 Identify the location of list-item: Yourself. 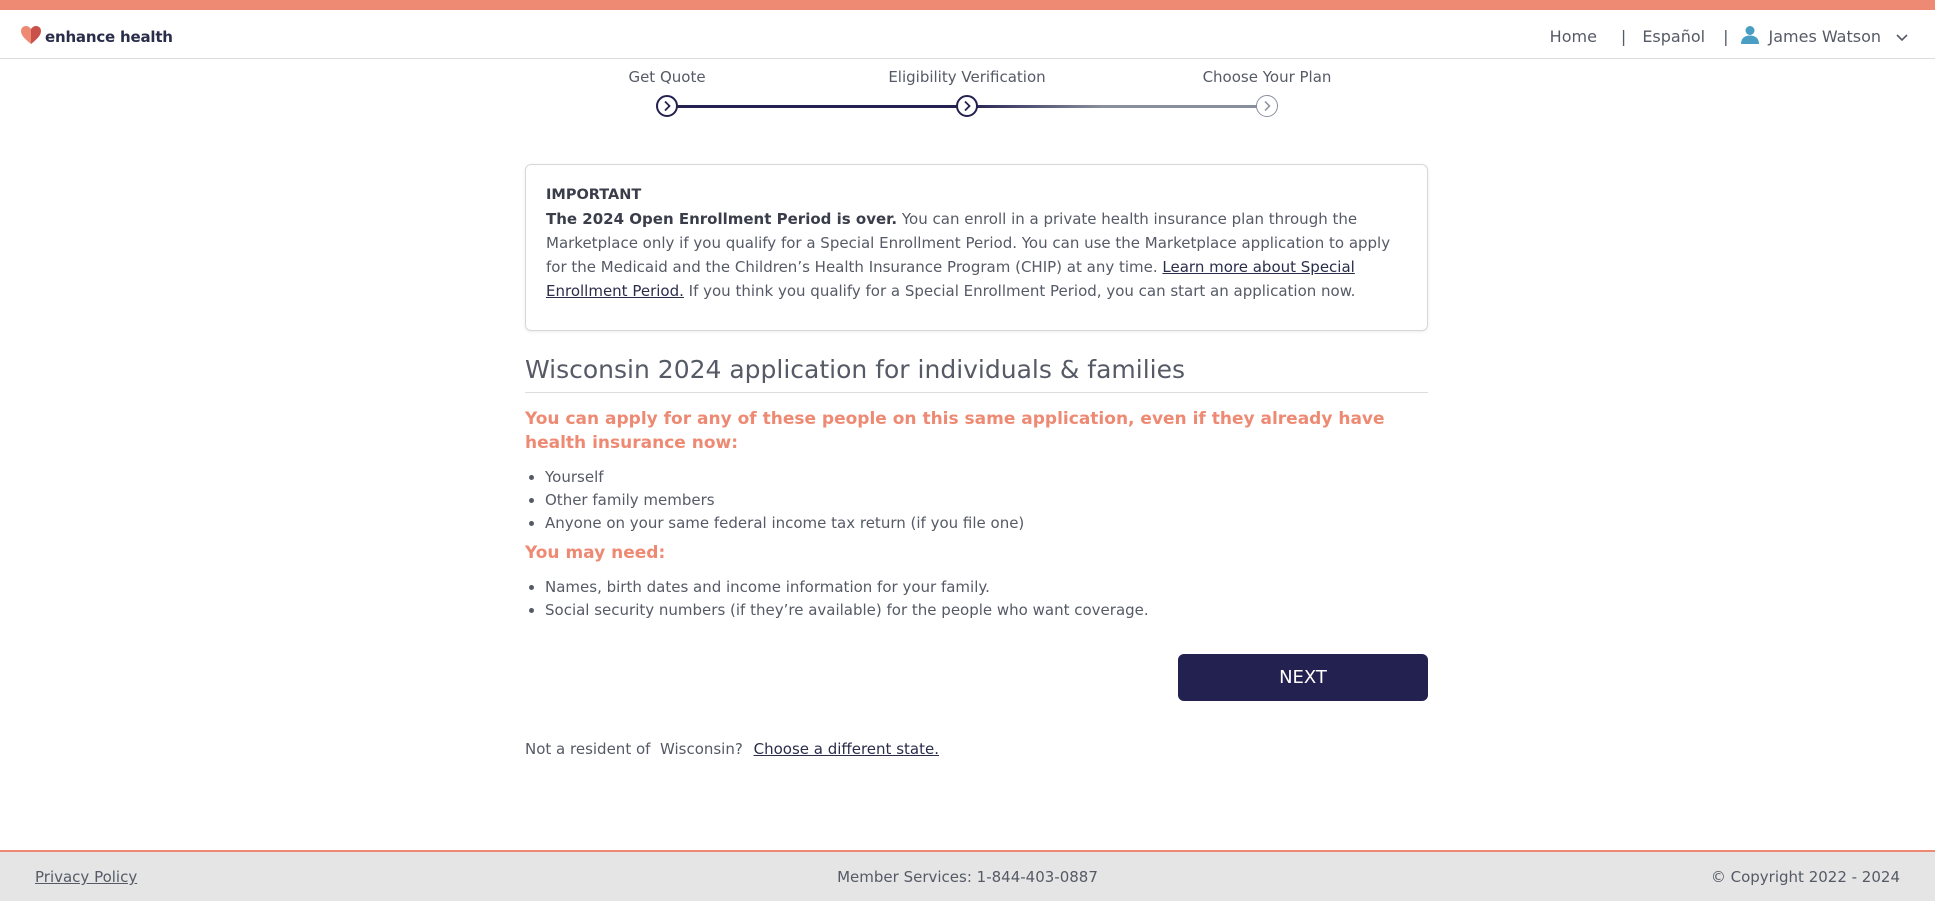
(986, 477).